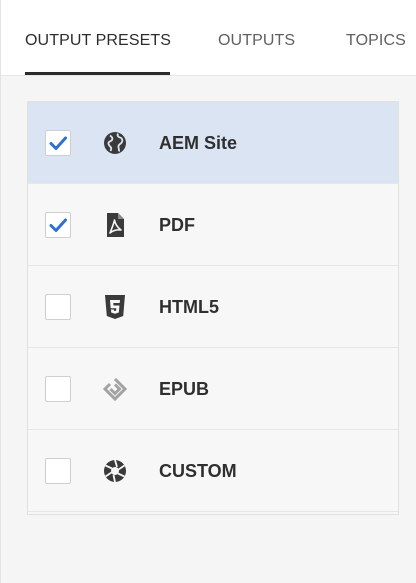  I want to click on epub-icon, so click(115, 389).